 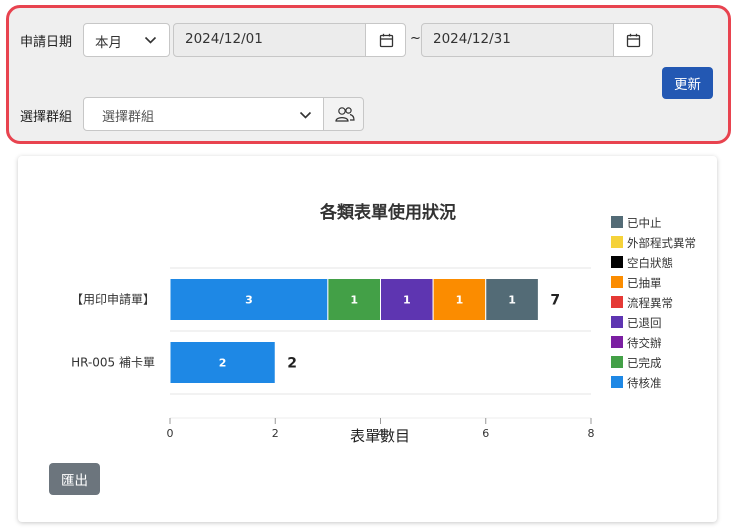 I want to click on start-date-value: 2024/12/01, so click(x=224, y=39).